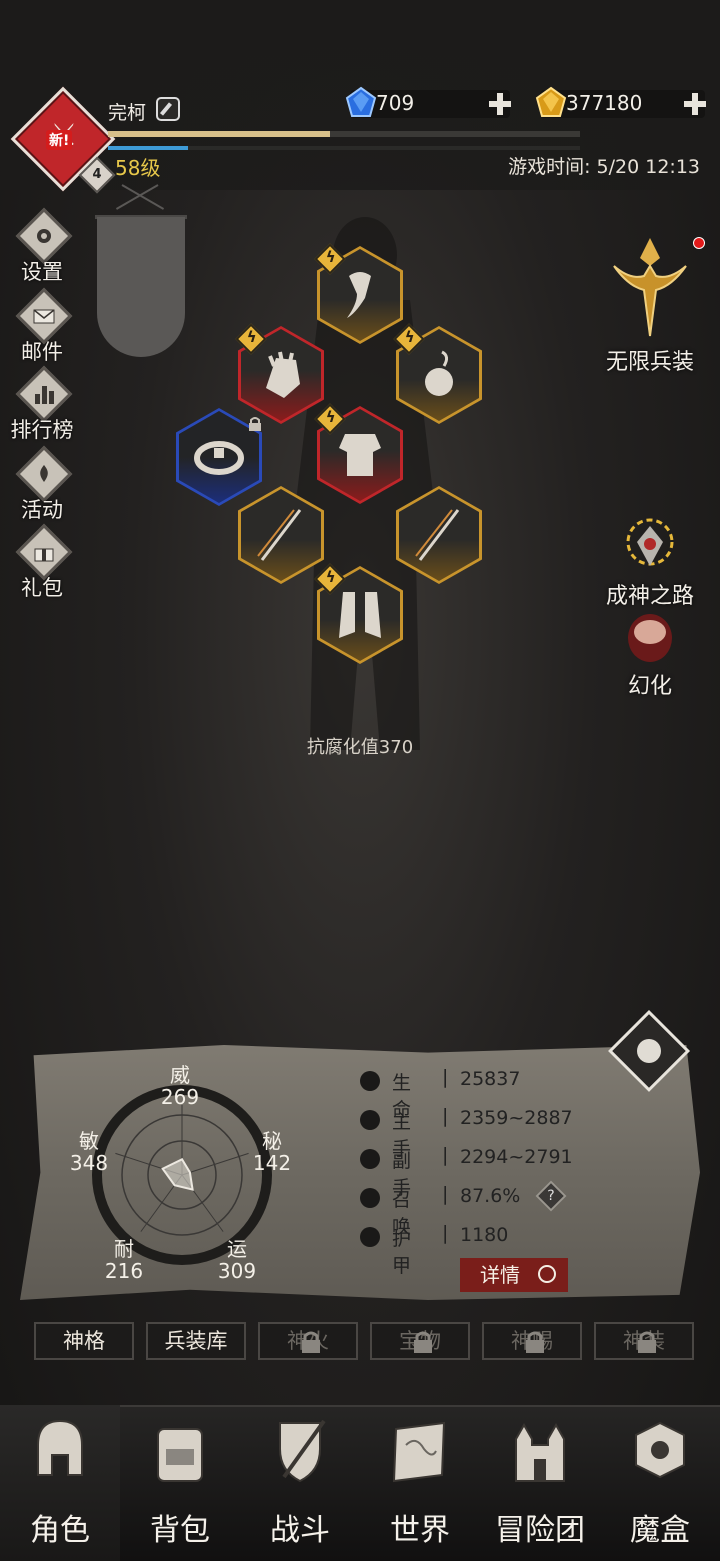 The height and width of the screenshot is (1561, 720). I want to click on main-hand-icon, so click(370, 1120).